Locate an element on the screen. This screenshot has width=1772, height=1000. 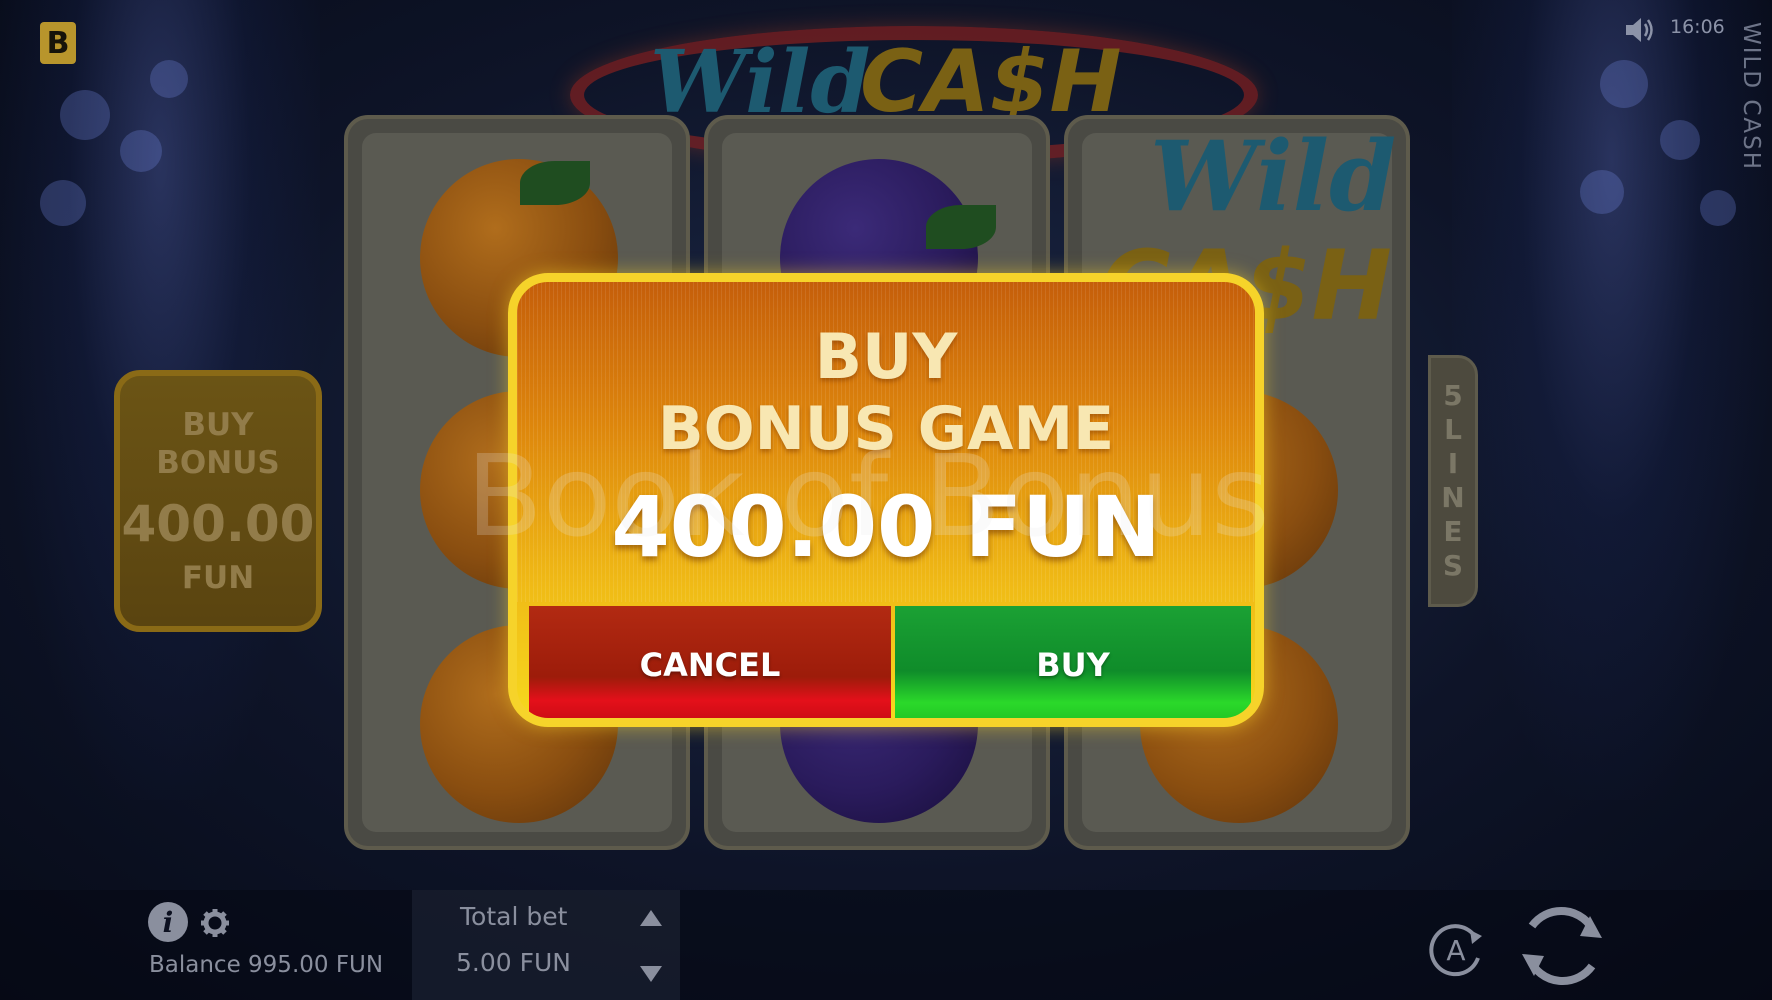
gear-icon is located at coordinates (215, 923).